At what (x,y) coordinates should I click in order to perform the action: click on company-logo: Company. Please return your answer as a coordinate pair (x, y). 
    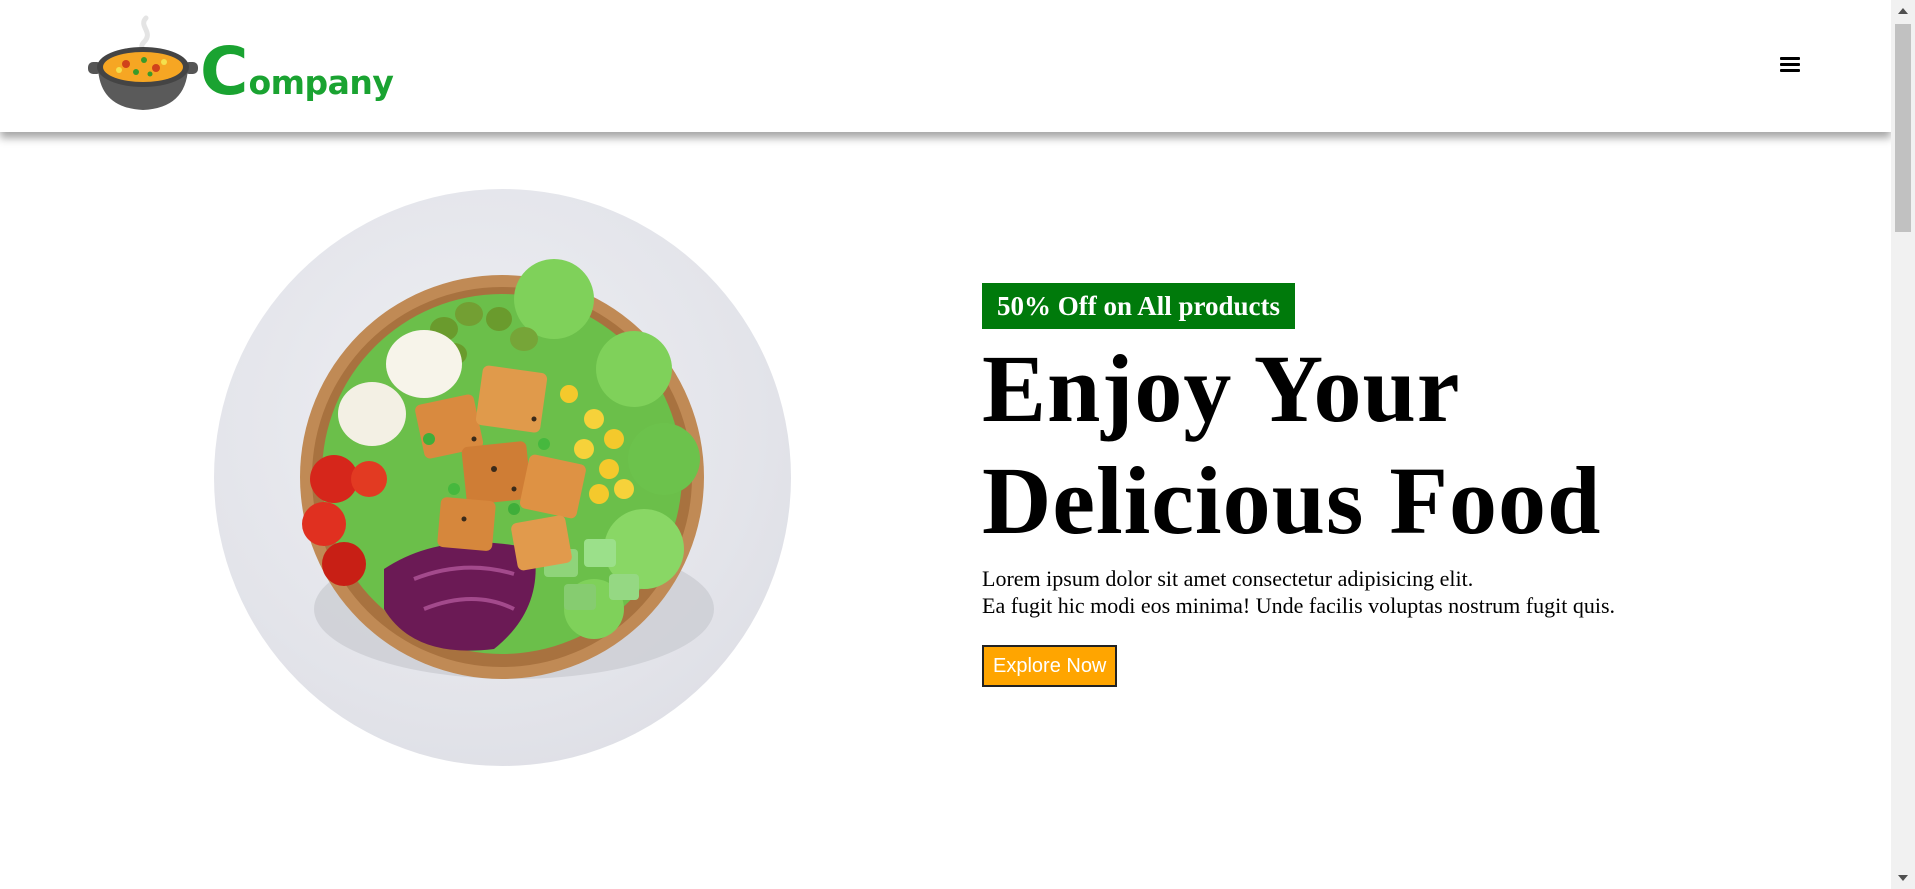
    Looking at the image, I should click on (241, 62).